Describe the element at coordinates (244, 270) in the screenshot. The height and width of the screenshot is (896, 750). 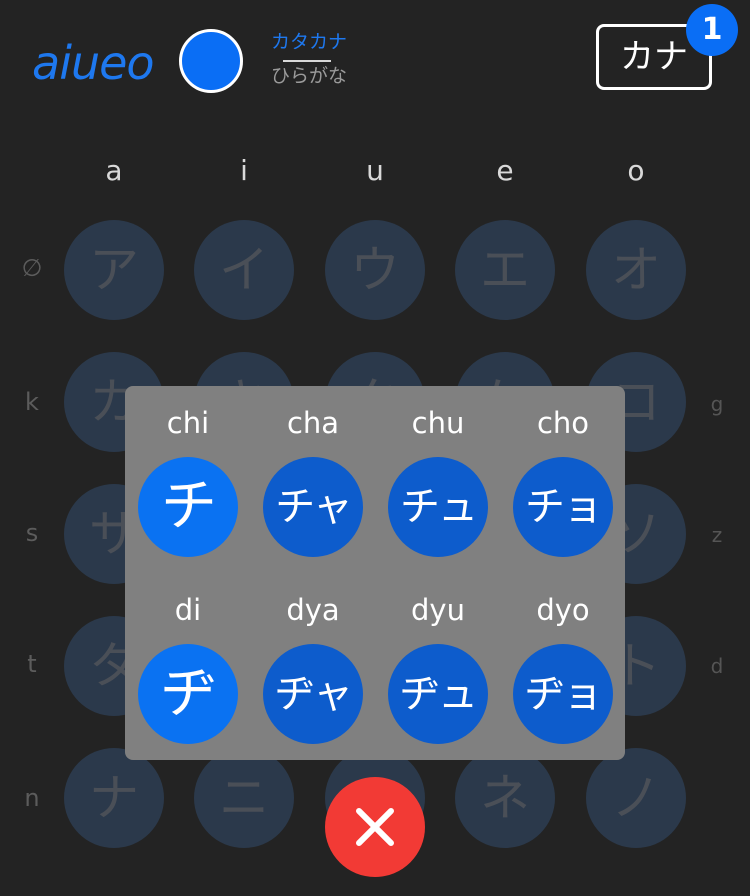
I see `kana-cell-i: イ` at that location.